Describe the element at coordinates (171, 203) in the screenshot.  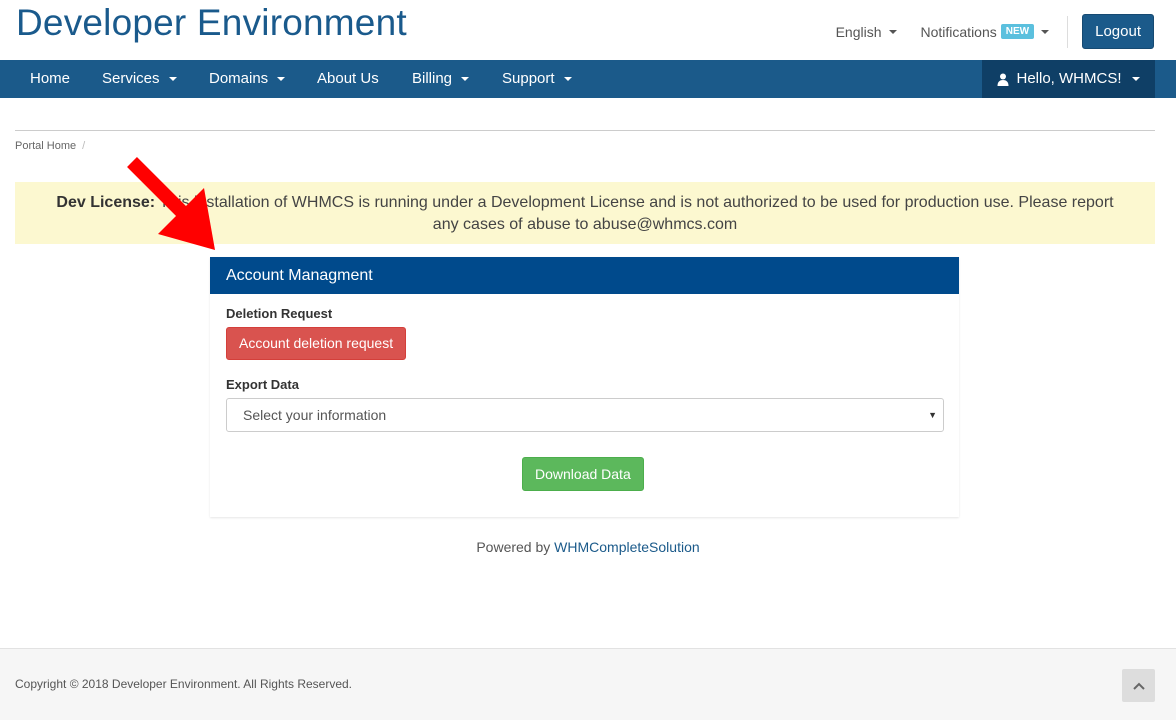
I see `red-arrow-annotation` at that location.